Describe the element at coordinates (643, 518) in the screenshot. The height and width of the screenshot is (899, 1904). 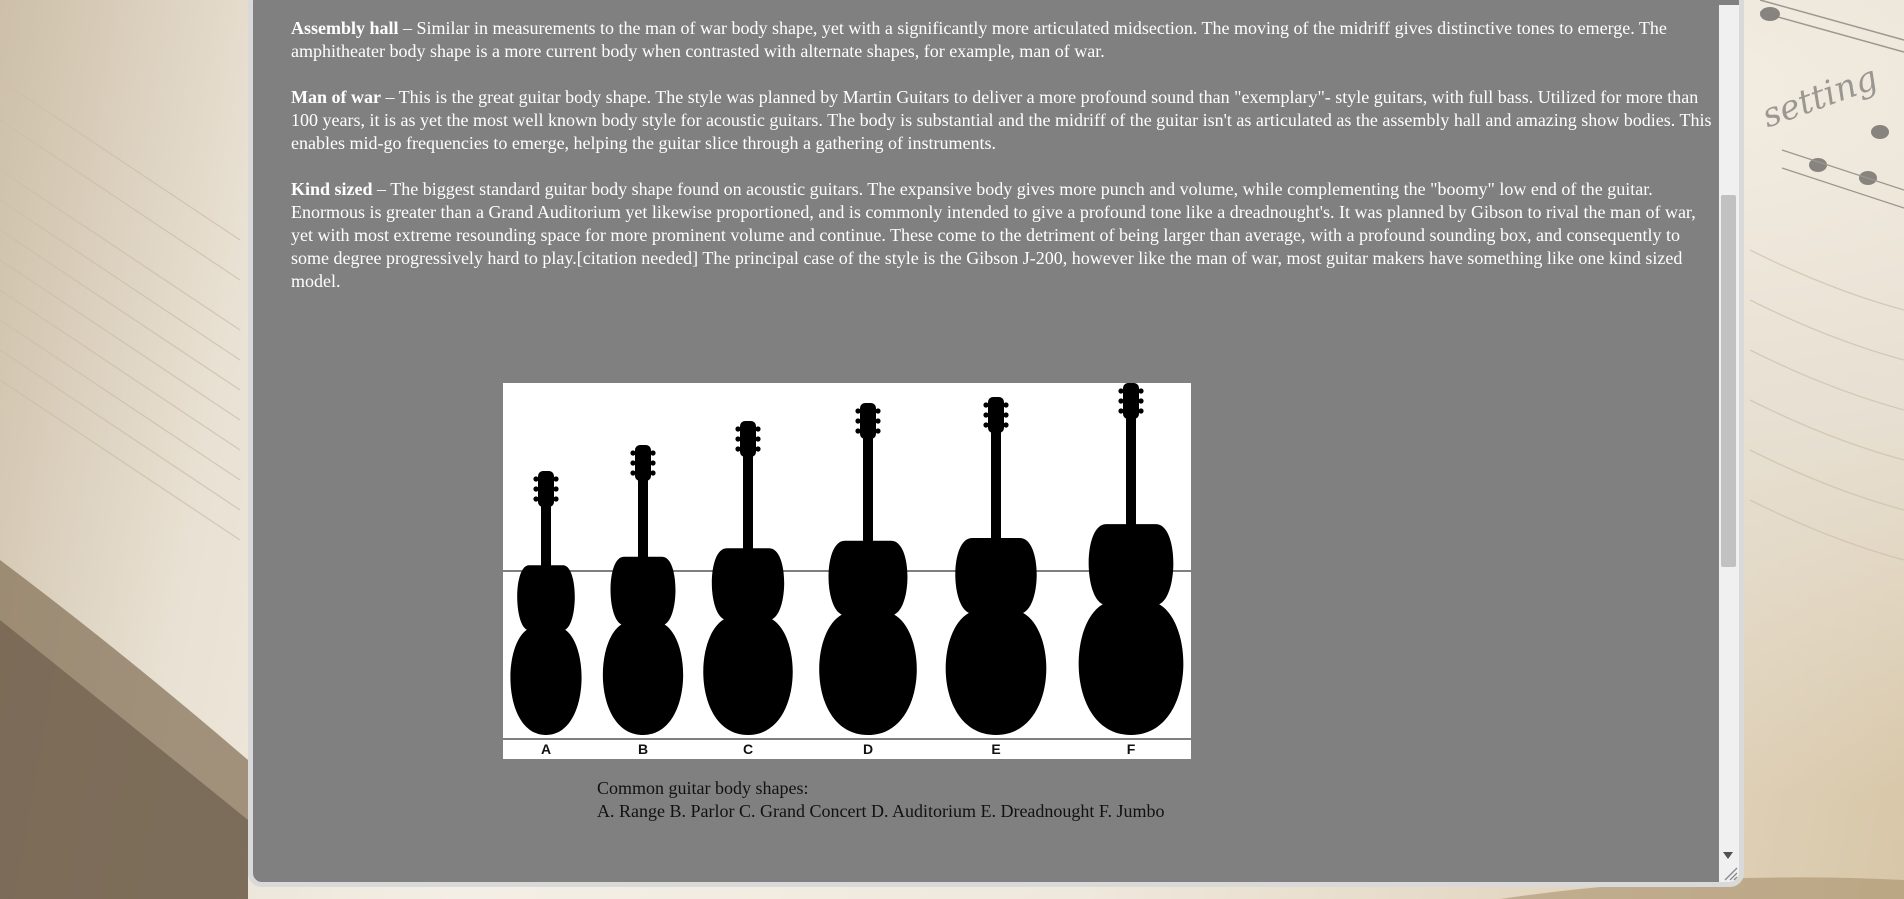
I see `guitar-neck-B` at that location.